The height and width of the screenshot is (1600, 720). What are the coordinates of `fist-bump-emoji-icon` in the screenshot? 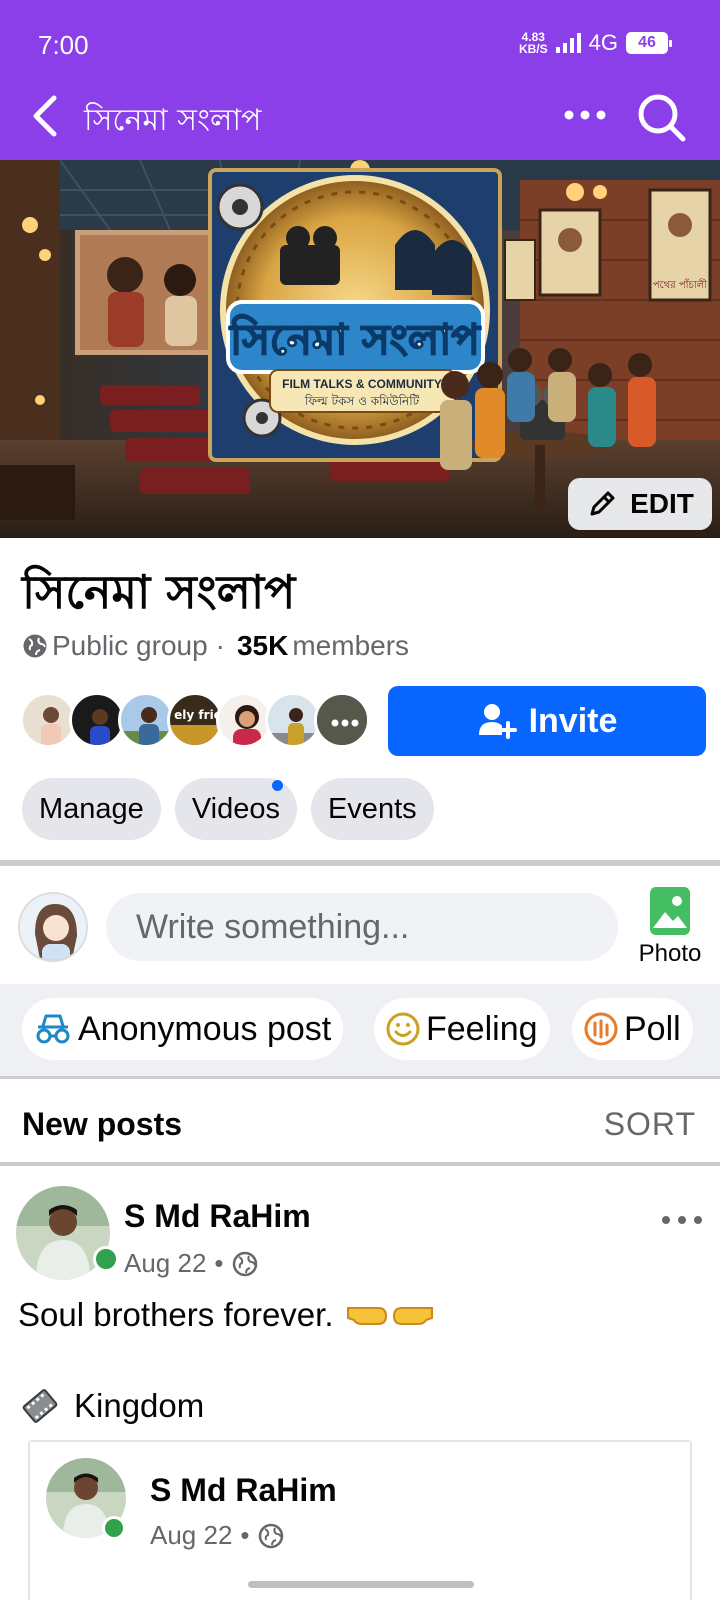 It's located at (389, 1316).